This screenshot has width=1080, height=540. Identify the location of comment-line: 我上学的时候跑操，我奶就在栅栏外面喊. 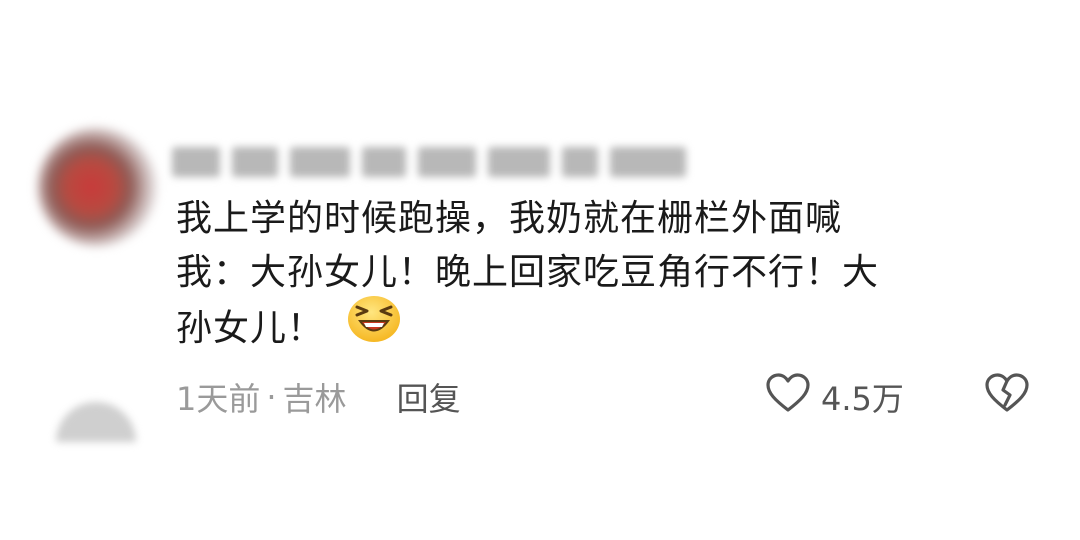
(509, 218).